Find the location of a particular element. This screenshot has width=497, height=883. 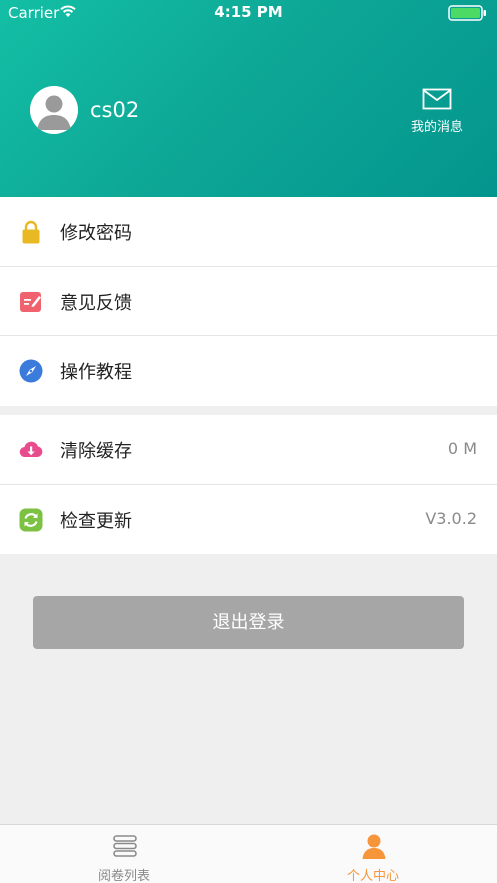

person-icon is located at coordinates (374, 846).